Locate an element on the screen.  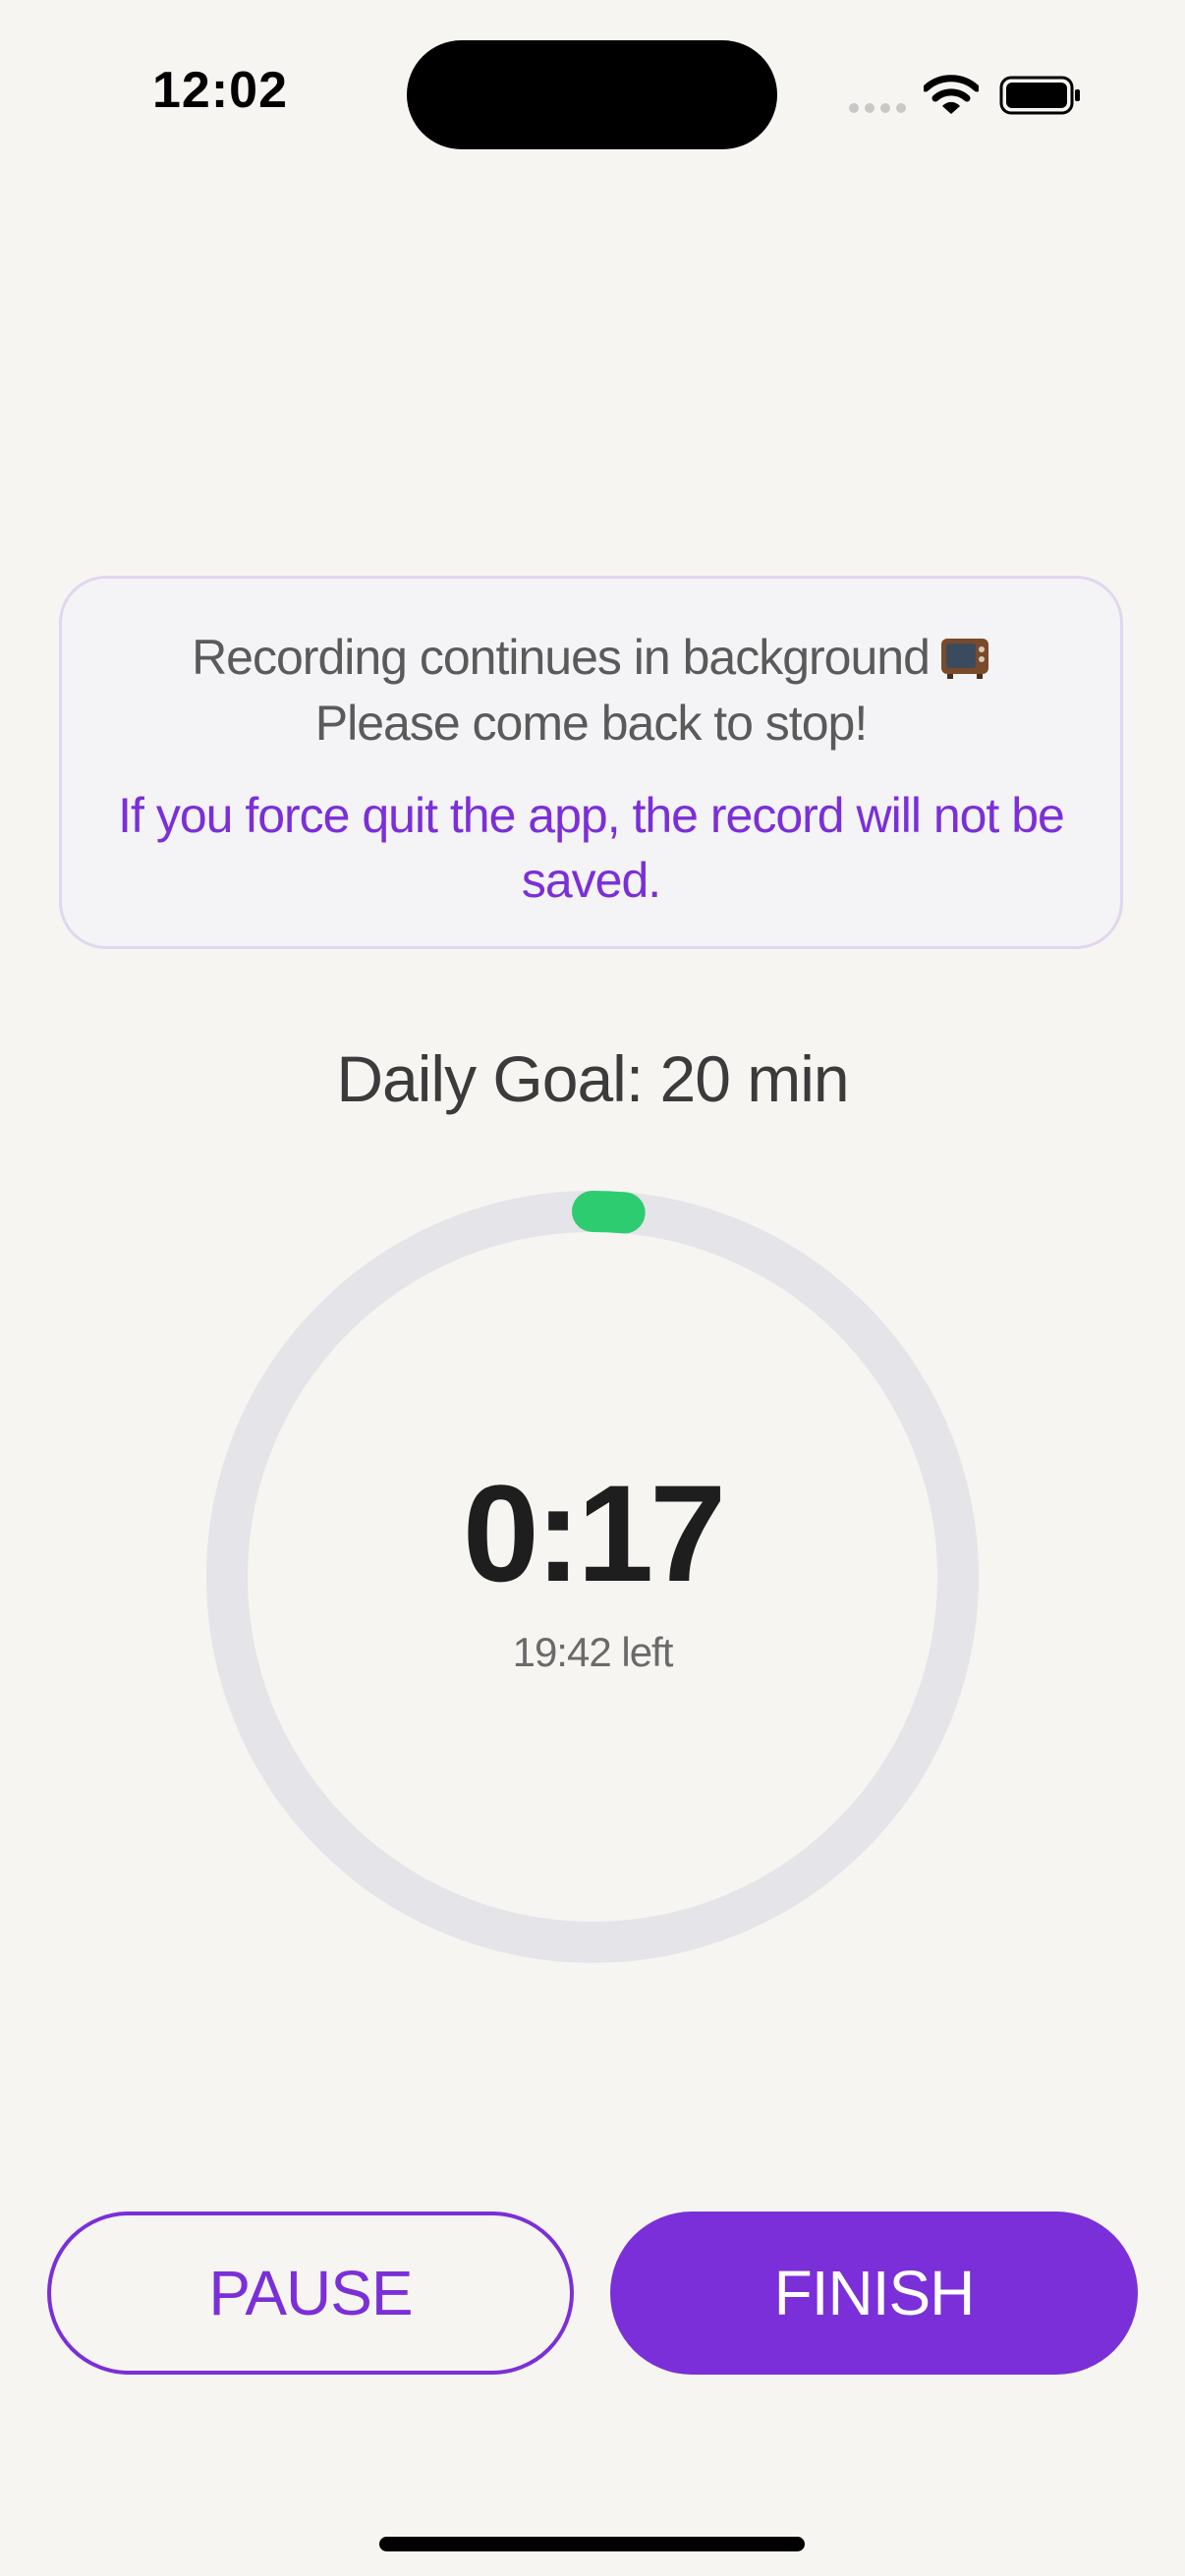
status-bar-time: 12:02 is located at coordinates (220, 90).